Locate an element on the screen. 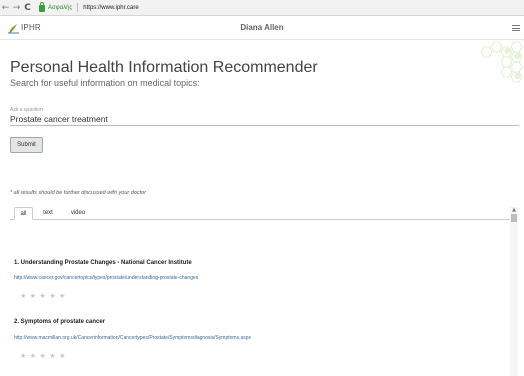 The width and height of the screenshot is (524, 376). submit-button: Submit is located at coordinates (26, 145).